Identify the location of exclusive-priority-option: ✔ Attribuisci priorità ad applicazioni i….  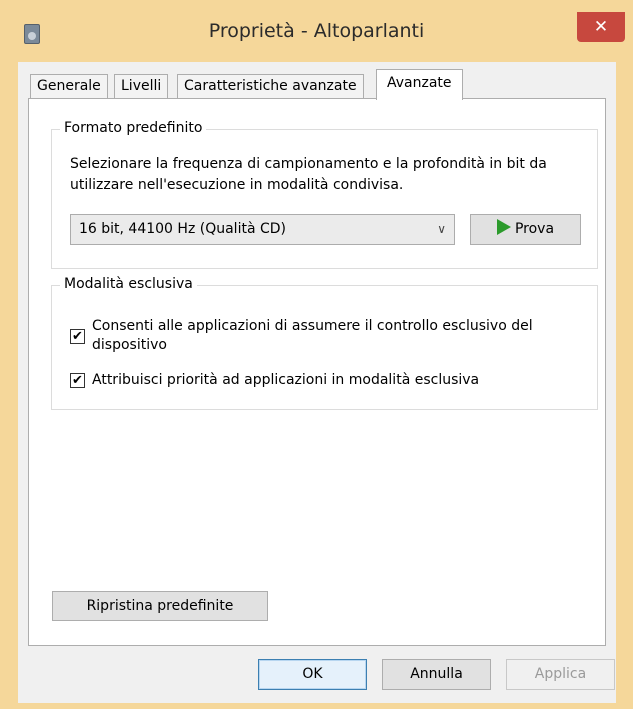
(325, 381).